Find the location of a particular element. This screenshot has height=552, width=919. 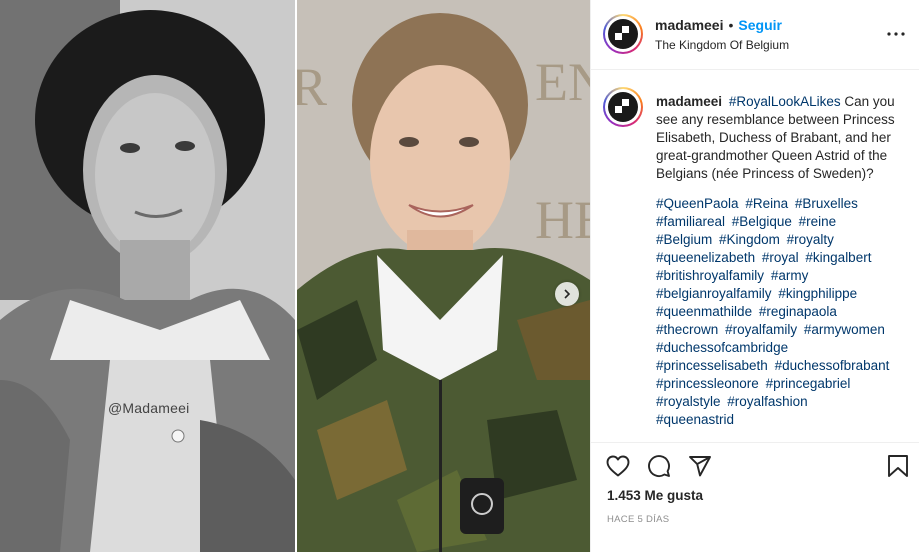

chevron-right-icon is located at coordinates (567, 294).